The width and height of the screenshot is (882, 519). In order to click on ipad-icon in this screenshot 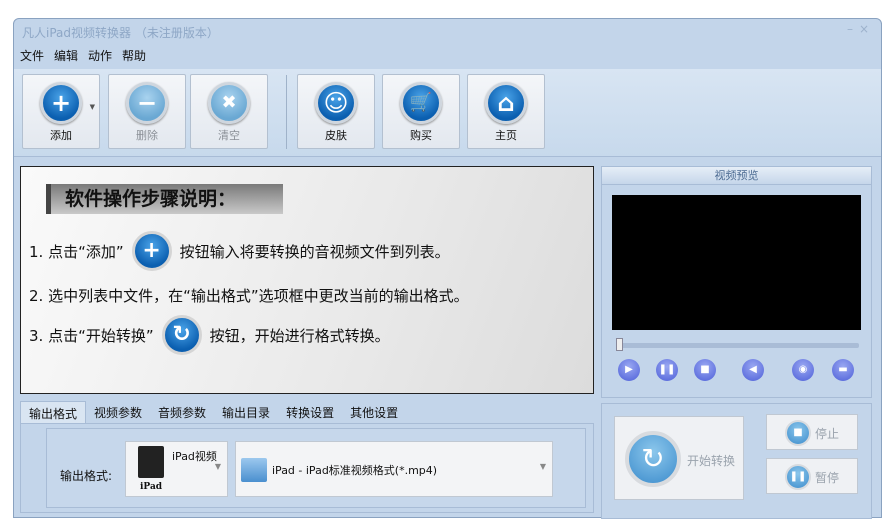, I will do `click(151, 462)`.